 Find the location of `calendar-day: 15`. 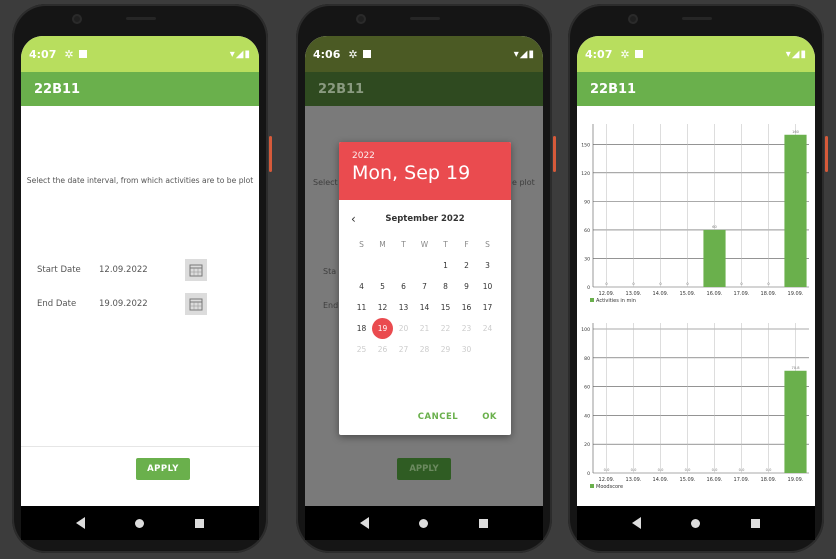

calendar-day: 15 is located at coordinates (445, 307).